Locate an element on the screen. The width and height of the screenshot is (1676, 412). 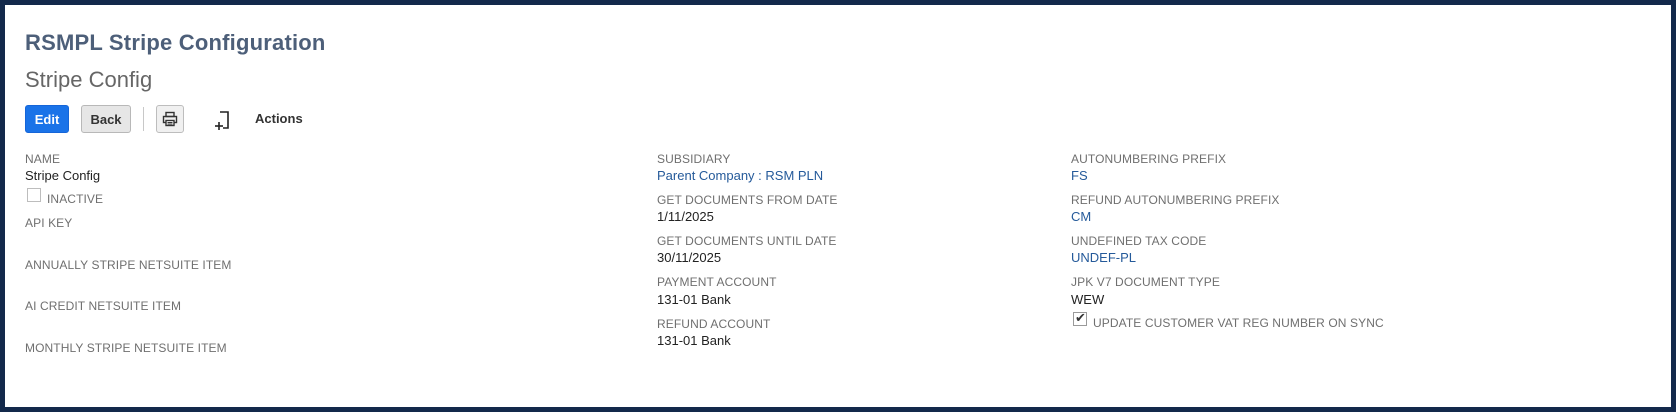
get-documents-until-label: GET DOCUMENTS UNTIL DATE is located at coordinates (747, 241).